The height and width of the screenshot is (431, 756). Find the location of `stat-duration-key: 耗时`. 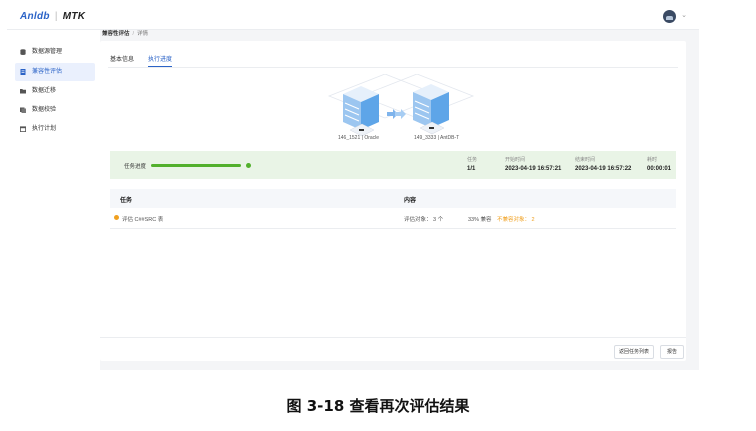

stat-duration-key: 耗时 is located at coordinates (652, 160).